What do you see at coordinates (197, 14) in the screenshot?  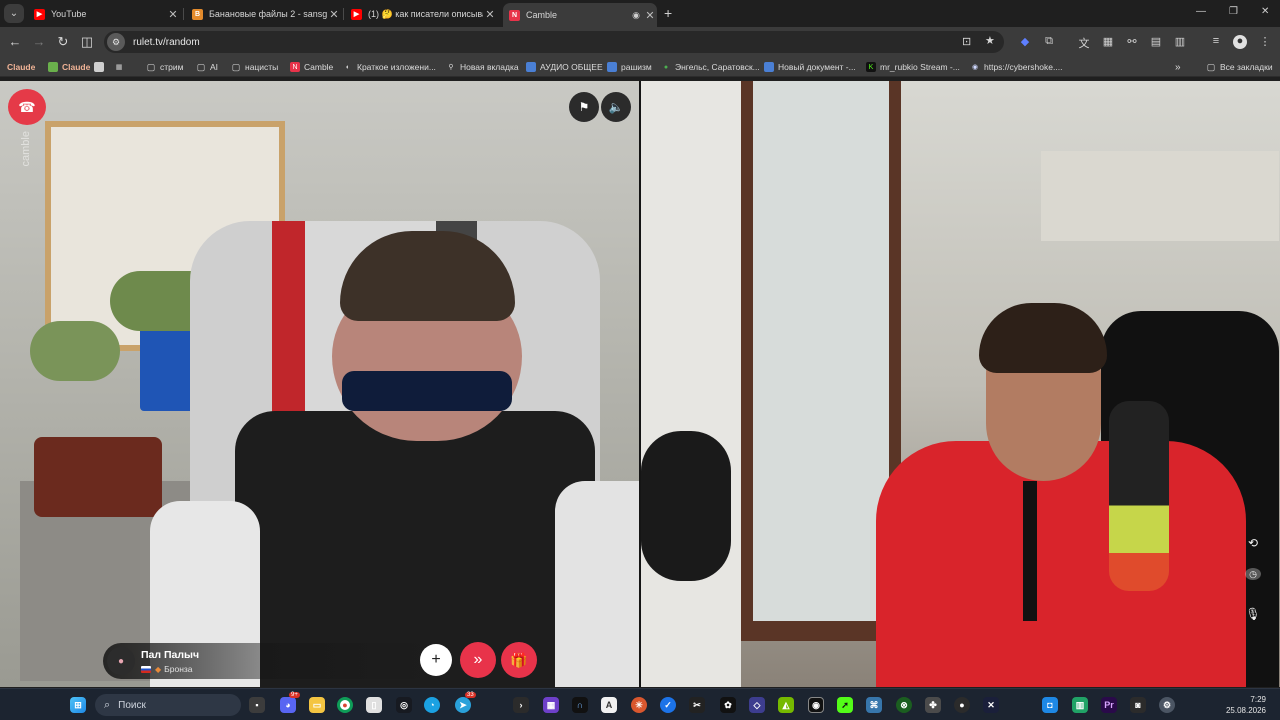 I see `blog-icon: B` at bounding box center [197, 14].